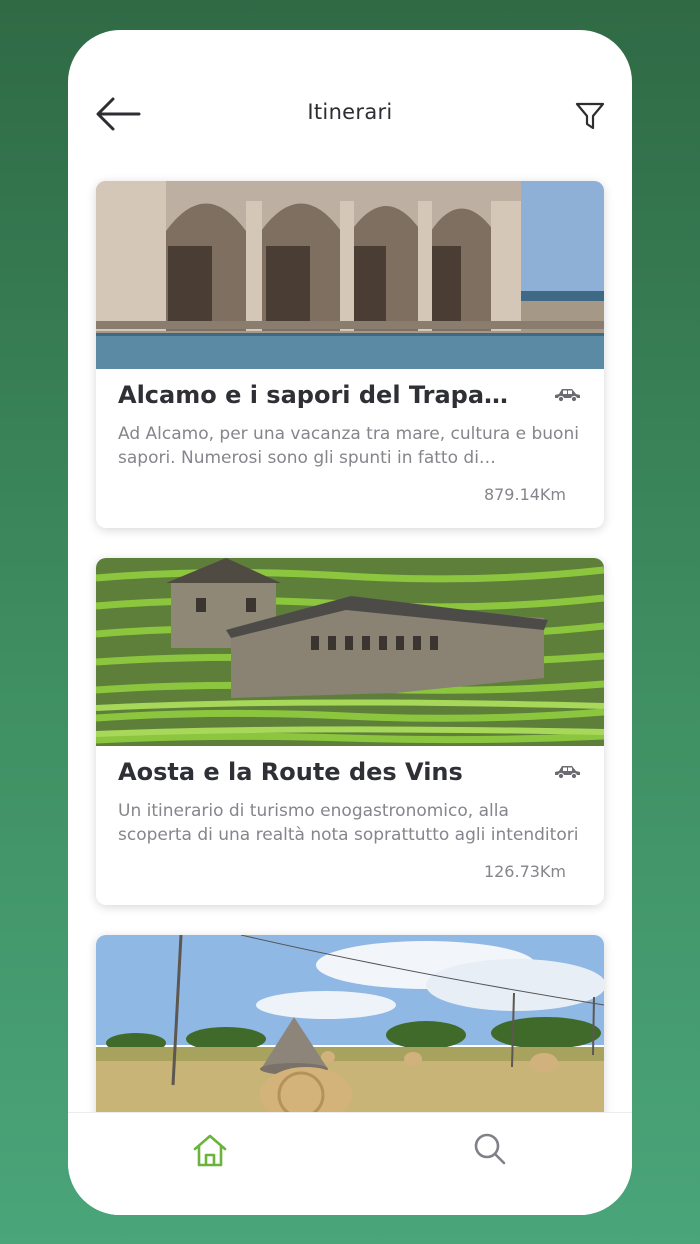 Image resolution: width=700 pixels, height=1244 pixels. I want to click on search-icon, so click(490, 1149).